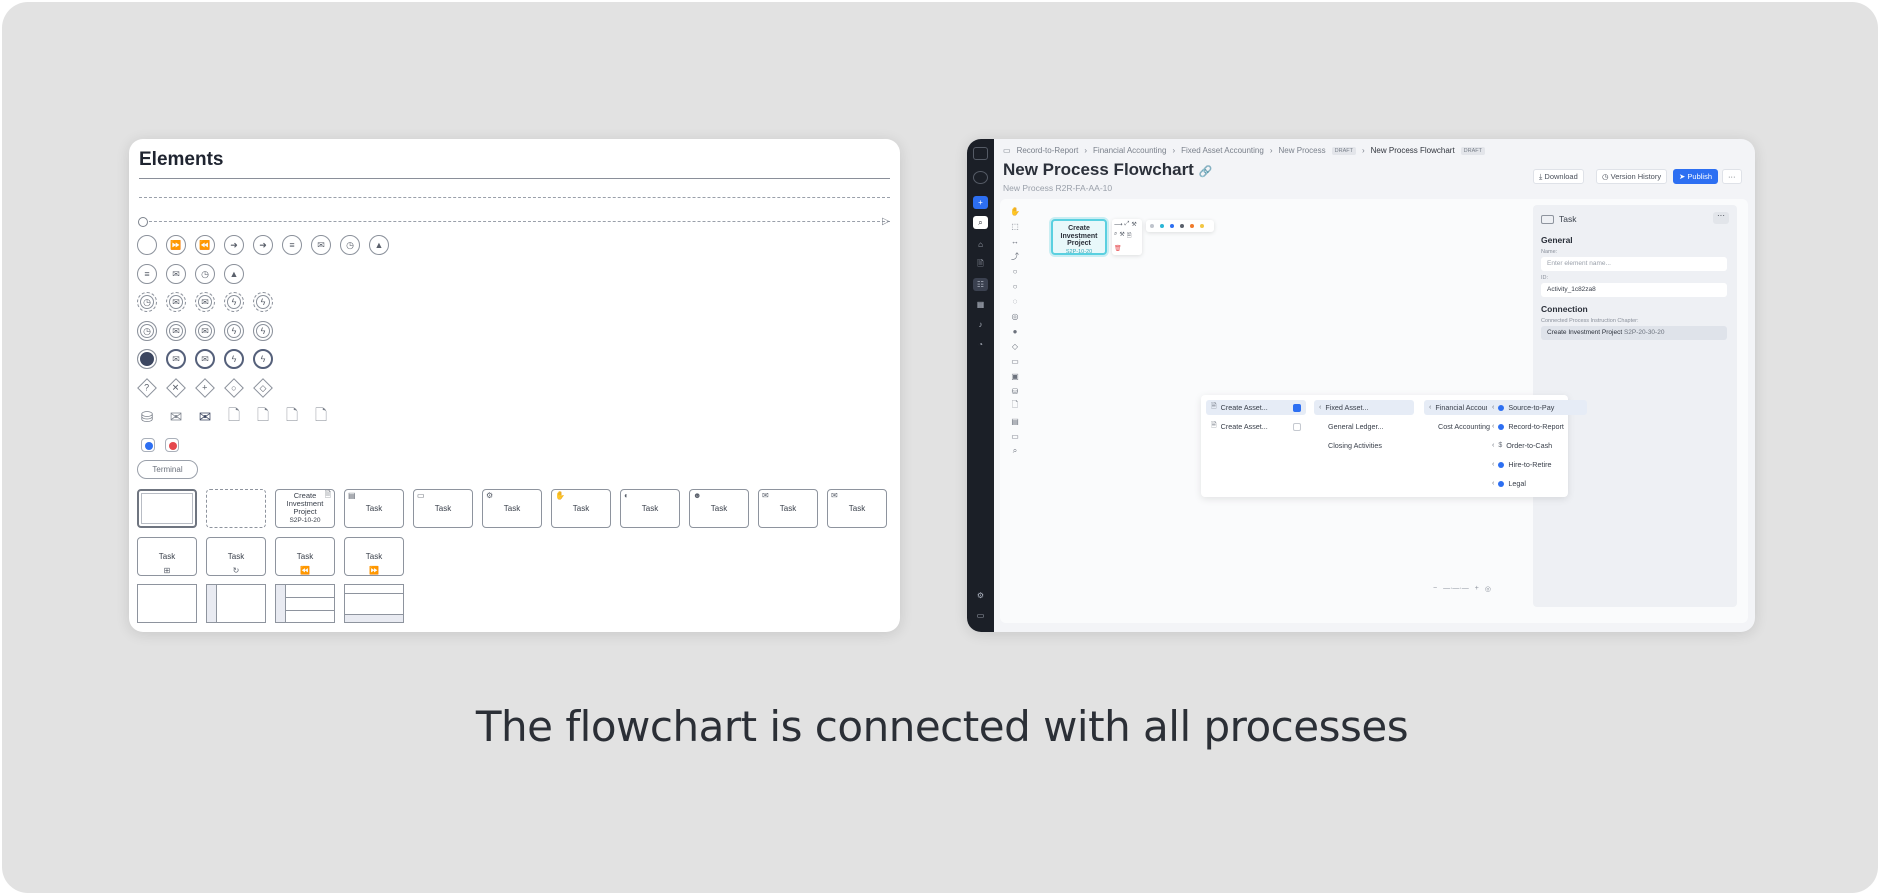 The image size is (1880, 895). What do you see at coordinates (1537, 426) in the screenshot?
I see `process-item: ‹ Record-to-Report` at bounding box center [1537, 426].